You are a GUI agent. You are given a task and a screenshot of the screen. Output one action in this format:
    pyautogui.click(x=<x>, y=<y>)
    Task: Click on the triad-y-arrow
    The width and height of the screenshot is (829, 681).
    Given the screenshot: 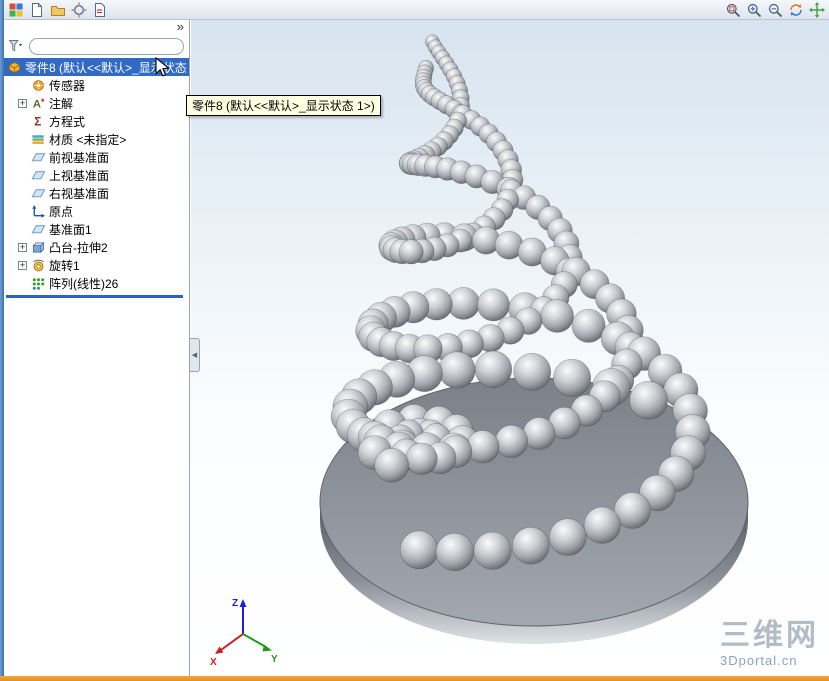 What is the action you would take?
    pyautogui.click(x=267, y=648)
    